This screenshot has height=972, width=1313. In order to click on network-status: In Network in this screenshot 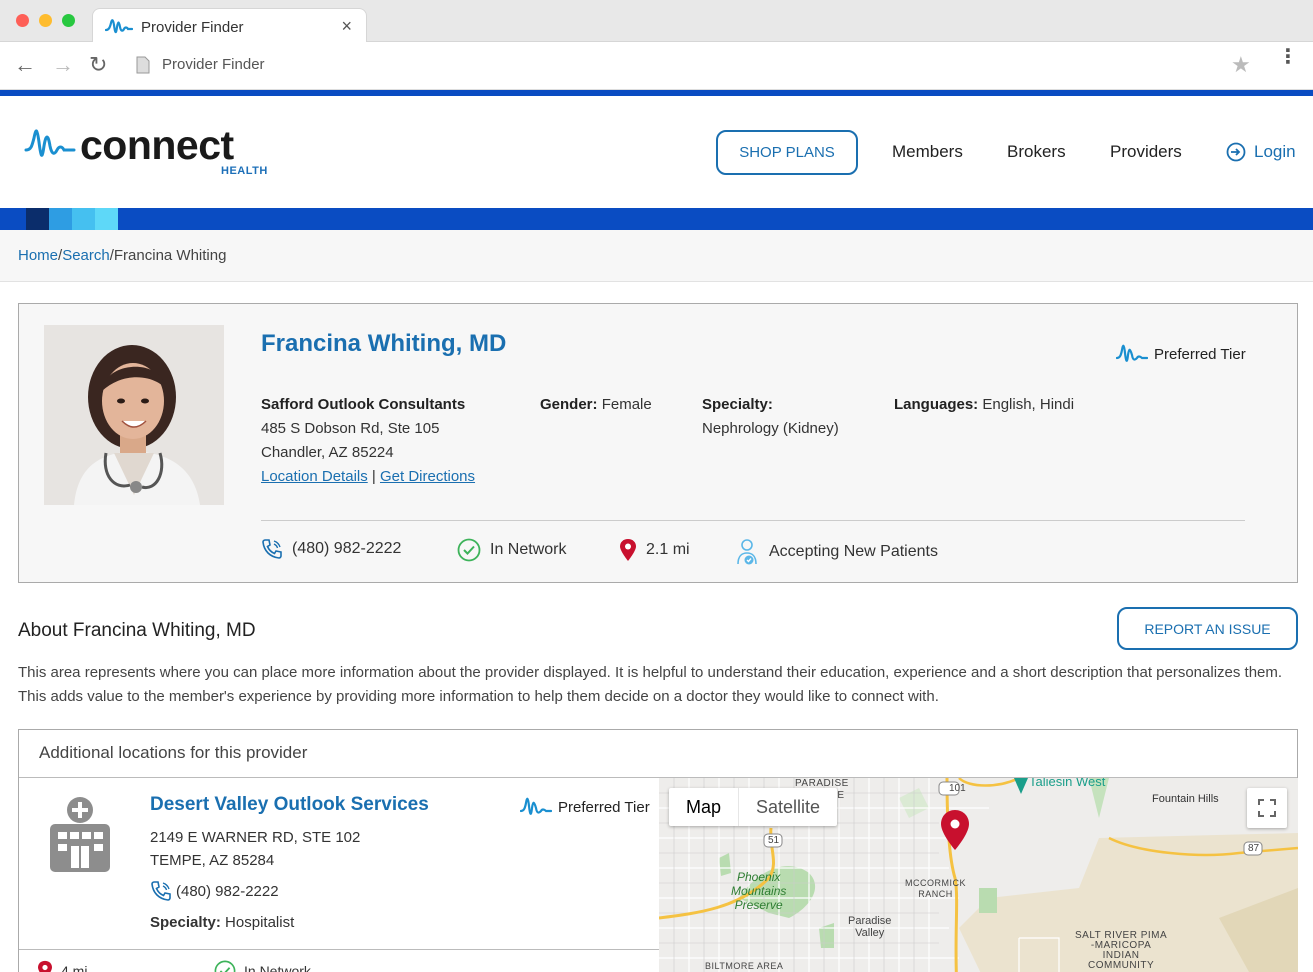, I will do `click(528, 549)`.